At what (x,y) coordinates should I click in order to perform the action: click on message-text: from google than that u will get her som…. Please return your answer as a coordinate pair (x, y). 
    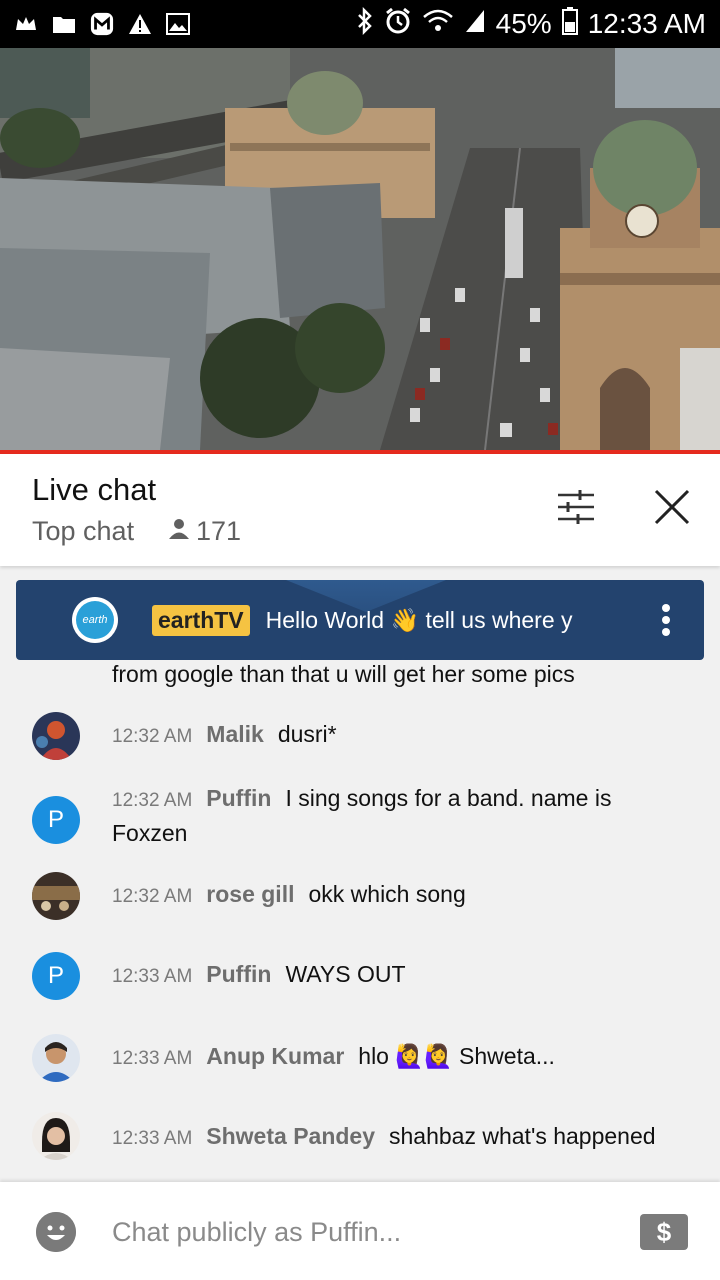
    Looking at the image, I should click on (343, 674).